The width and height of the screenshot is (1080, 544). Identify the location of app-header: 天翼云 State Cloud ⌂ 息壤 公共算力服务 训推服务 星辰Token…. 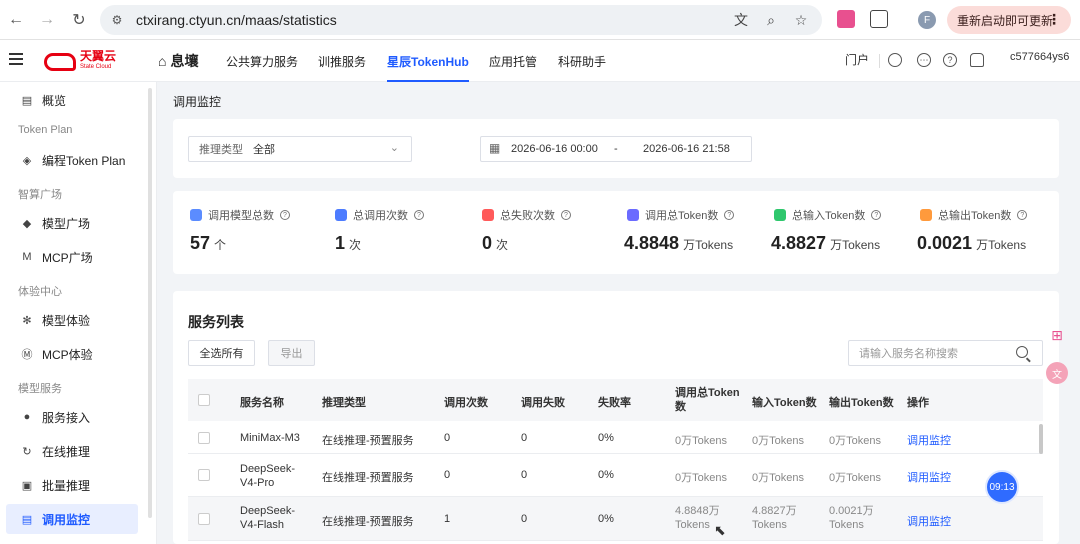
(540, 61).